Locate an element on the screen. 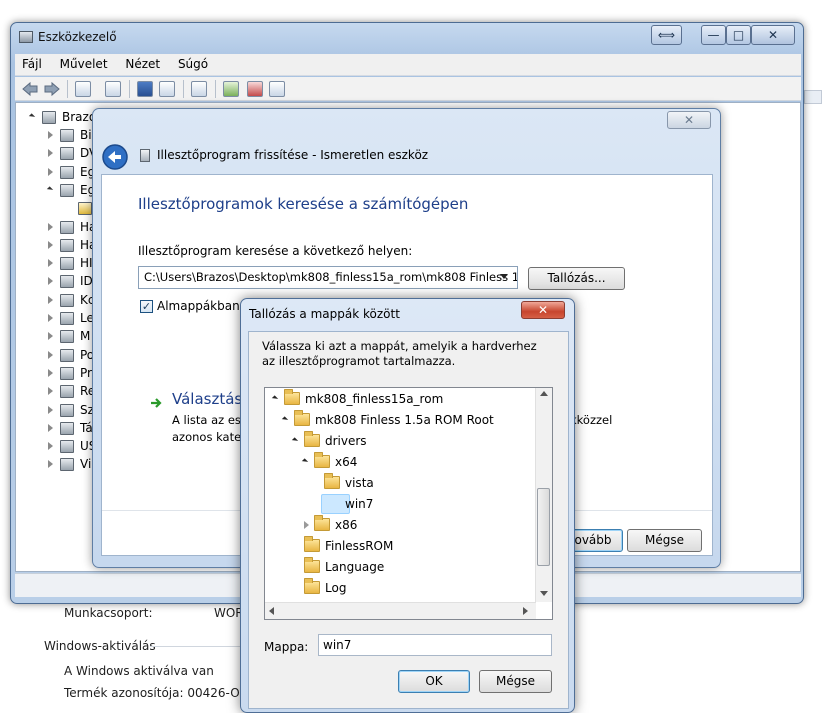  update-driver-icon is located at coordinates (231, 89).